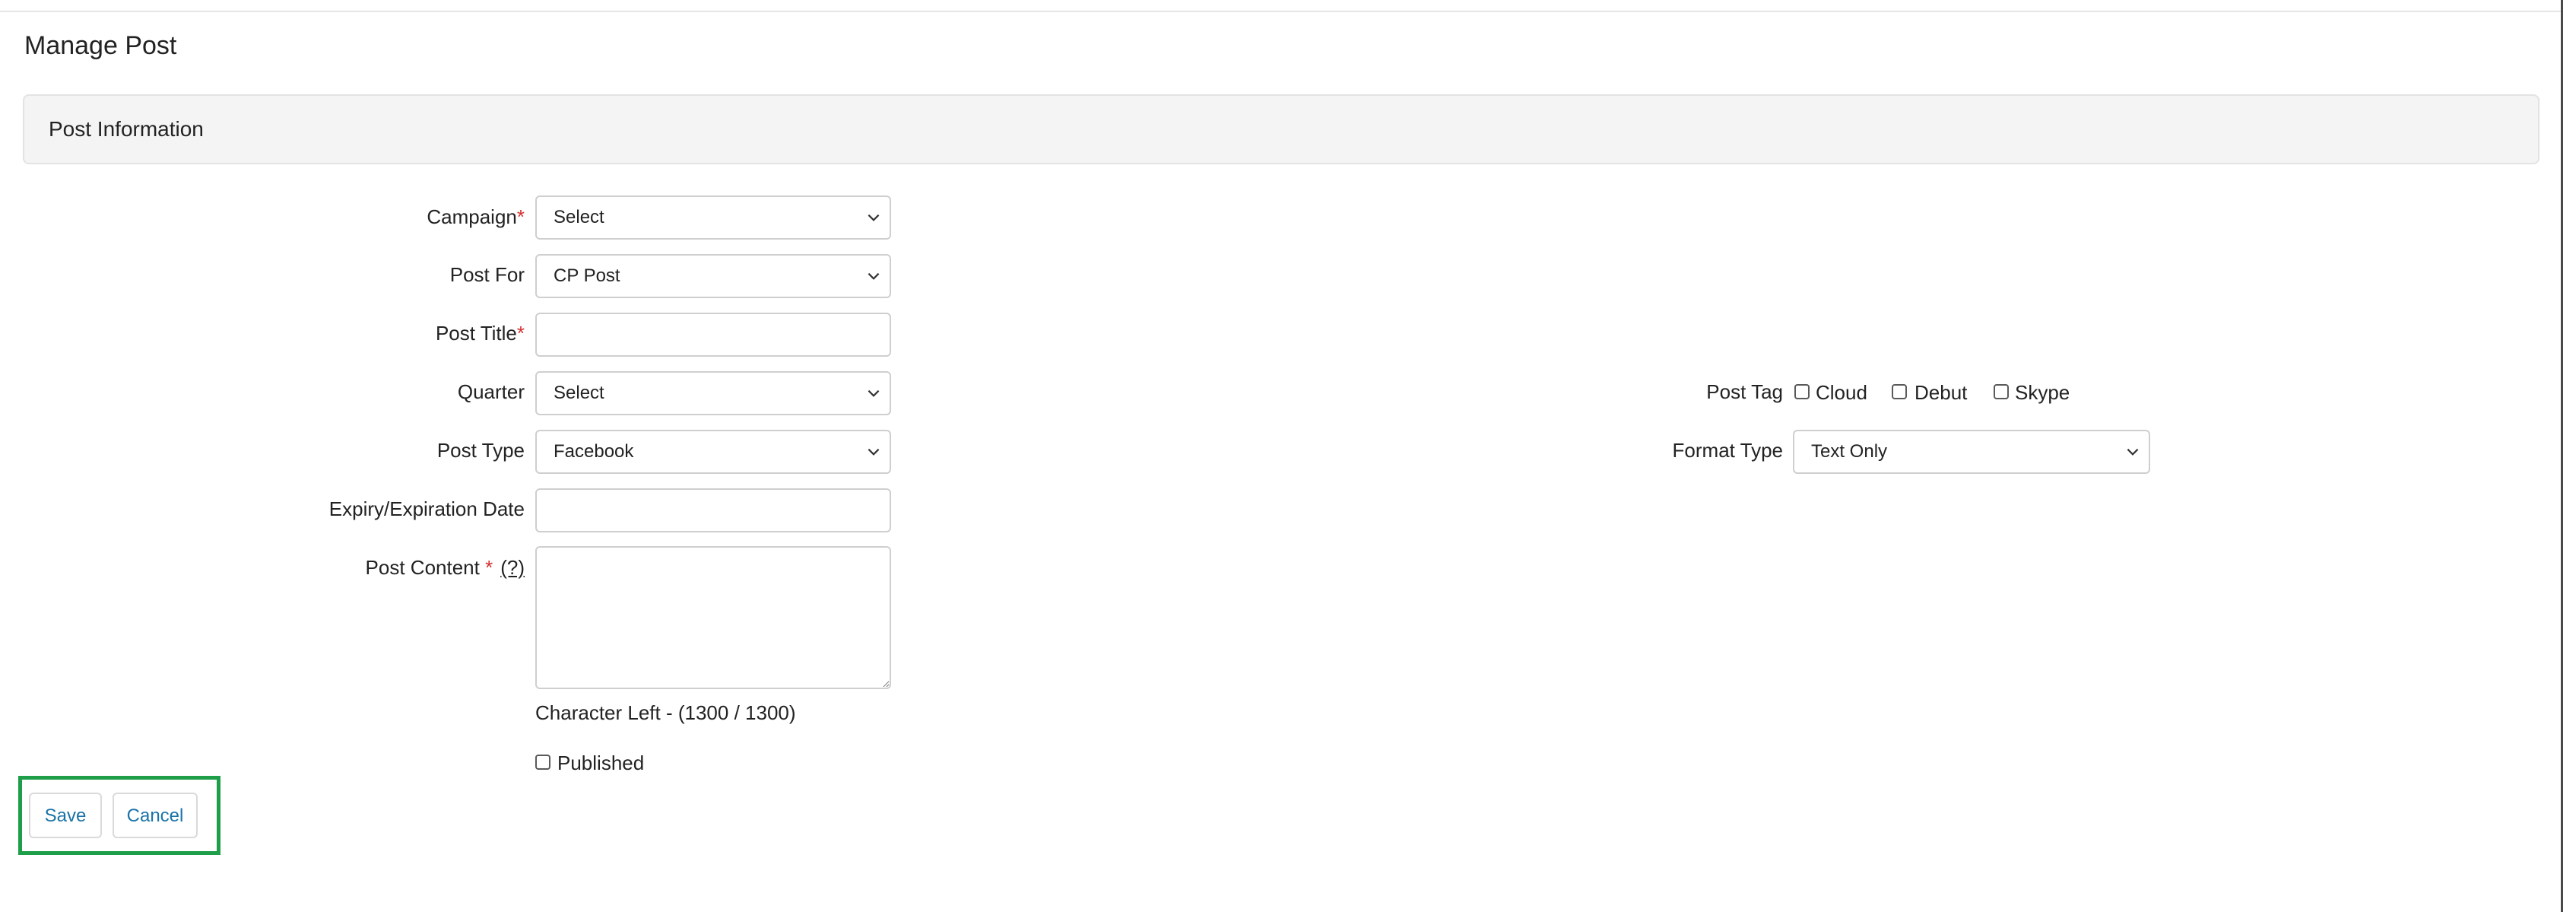 The width and height of the screenshot is (2576, 912). Describe the element at coordinates (2042, 392) in the screenshot. I see `tag-skype-label: Skype` at that location.